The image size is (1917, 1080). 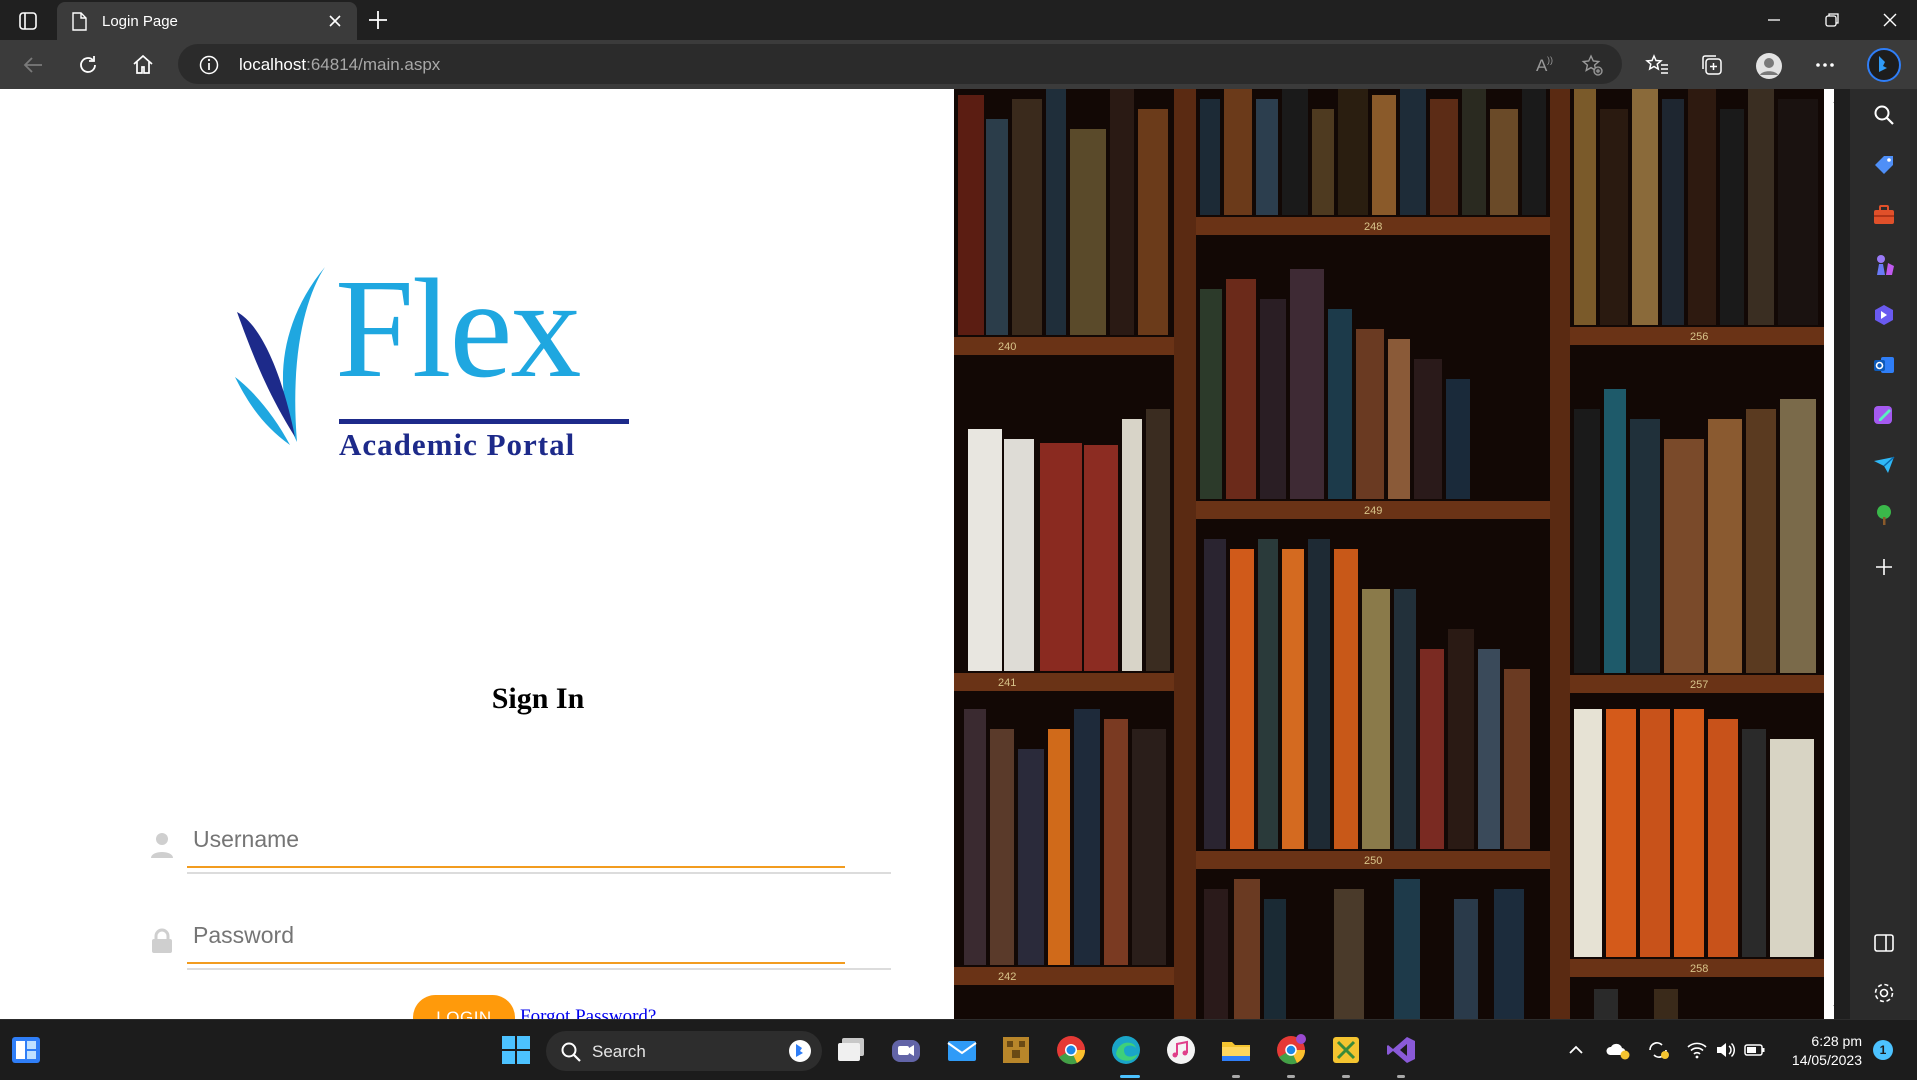 I want to click on password-focus-line, so click(x=516, y=963).